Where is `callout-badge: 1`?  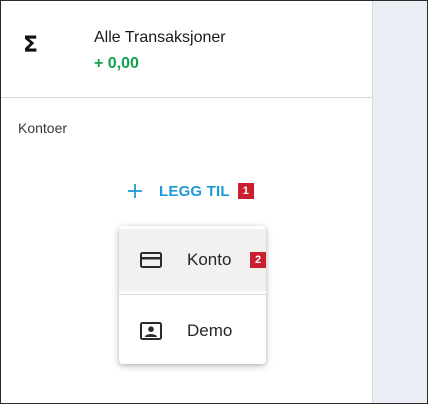 callout-badge: 1 is located at coordinates (245, 191).